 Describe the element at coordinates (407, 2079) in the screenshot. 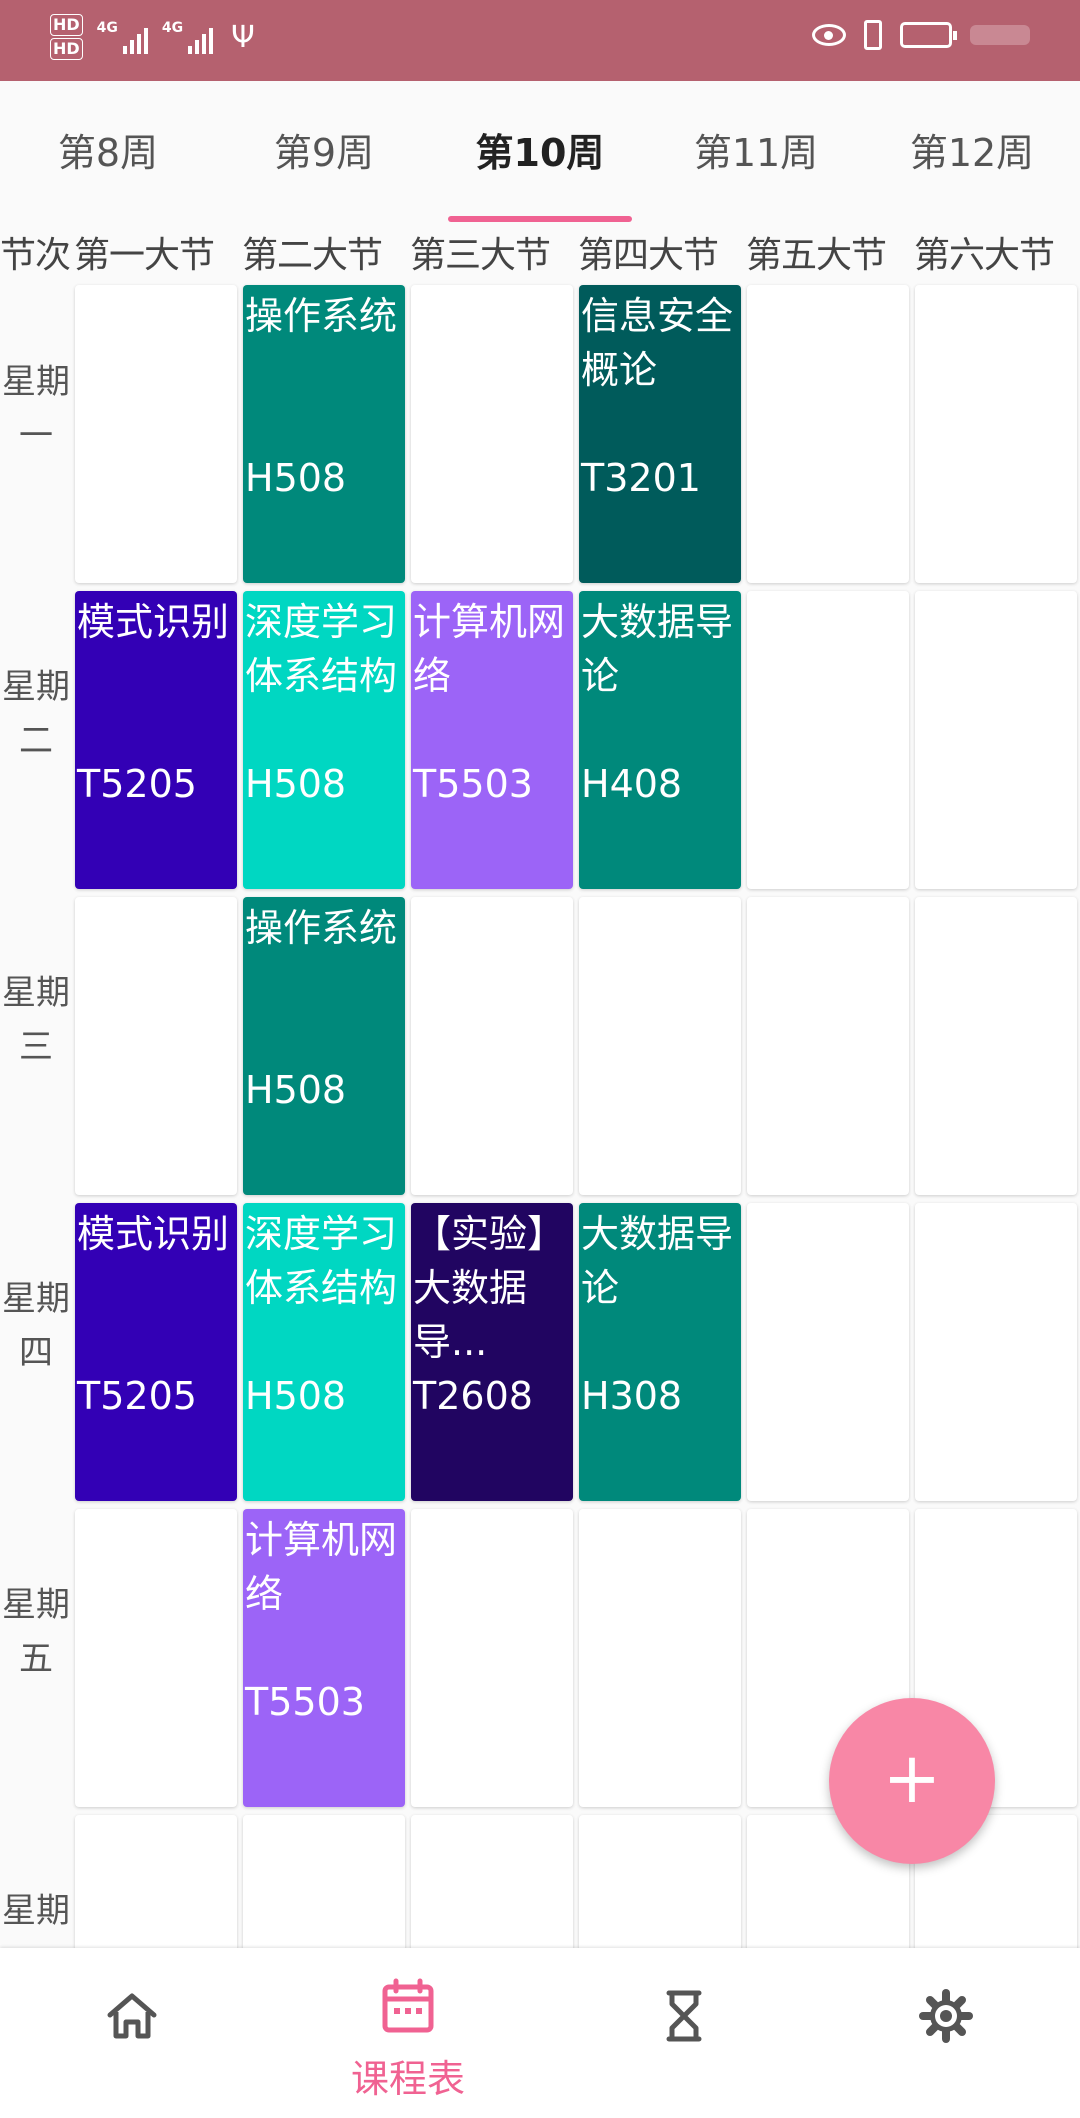

I see `nav-schedule-label: 课程表` at that location.